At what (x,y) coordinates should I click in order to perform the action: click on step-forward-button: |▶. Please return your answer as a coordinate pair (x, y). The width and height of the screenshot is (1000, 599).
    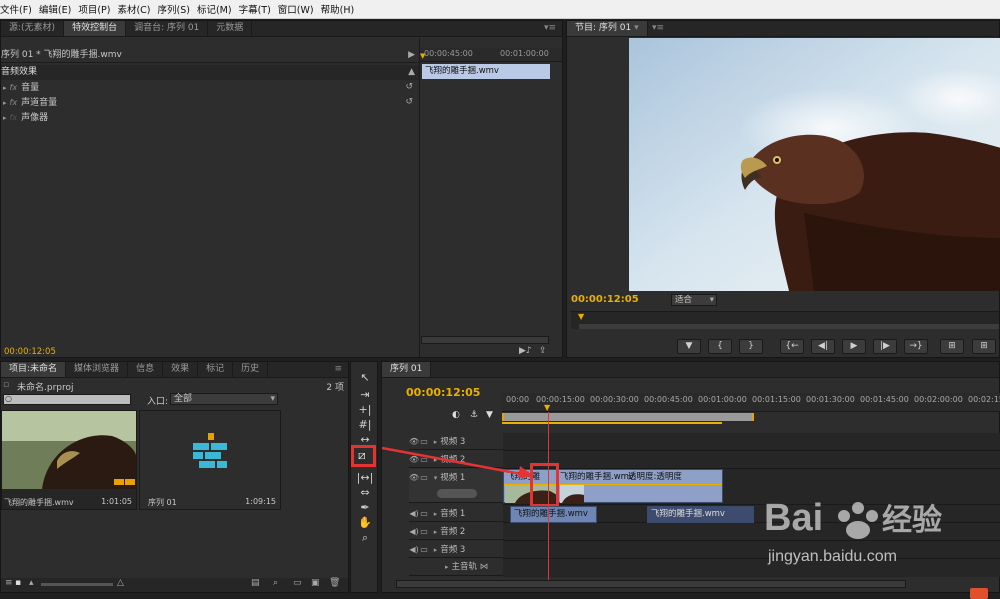
    Looking at the image, I should click on (885, 346).